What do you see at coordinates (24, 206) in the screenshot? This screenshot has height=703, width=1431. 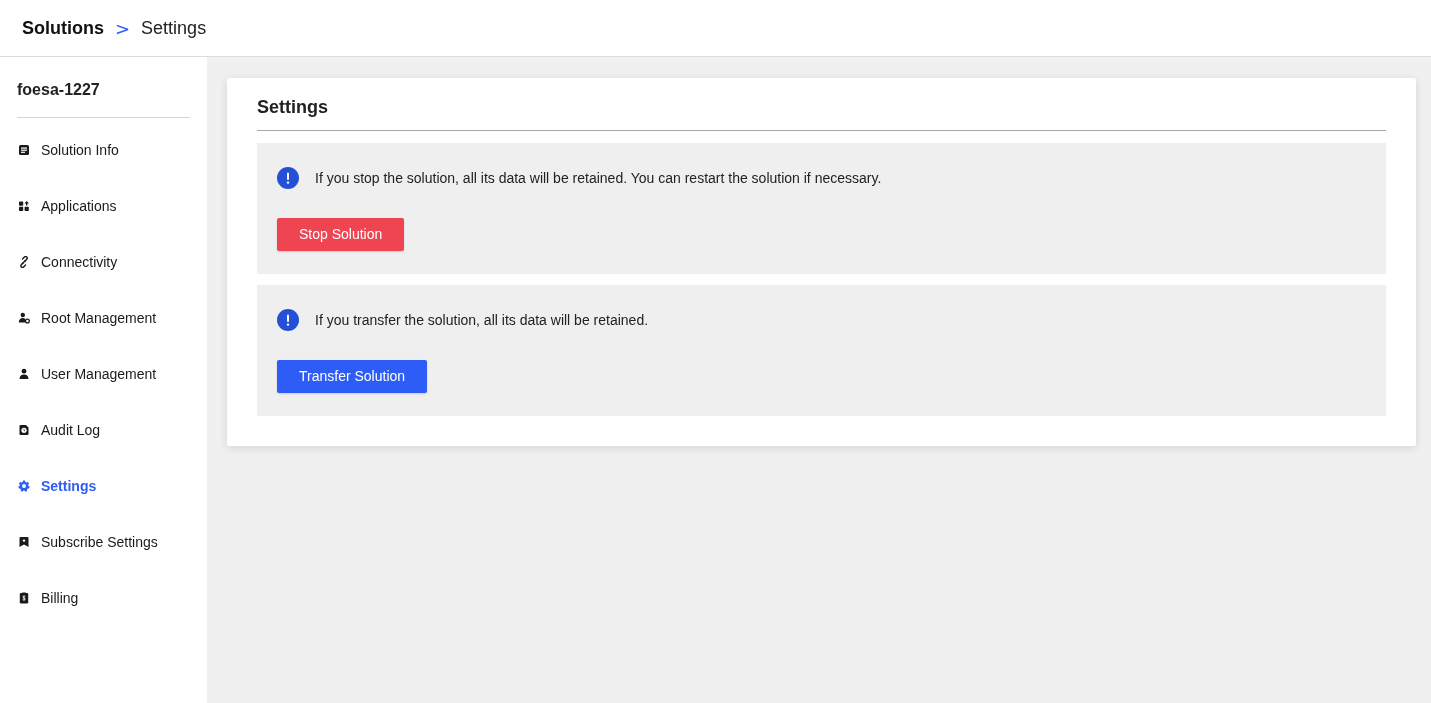 I see `grid-icon` at bounding box center [24, 206].